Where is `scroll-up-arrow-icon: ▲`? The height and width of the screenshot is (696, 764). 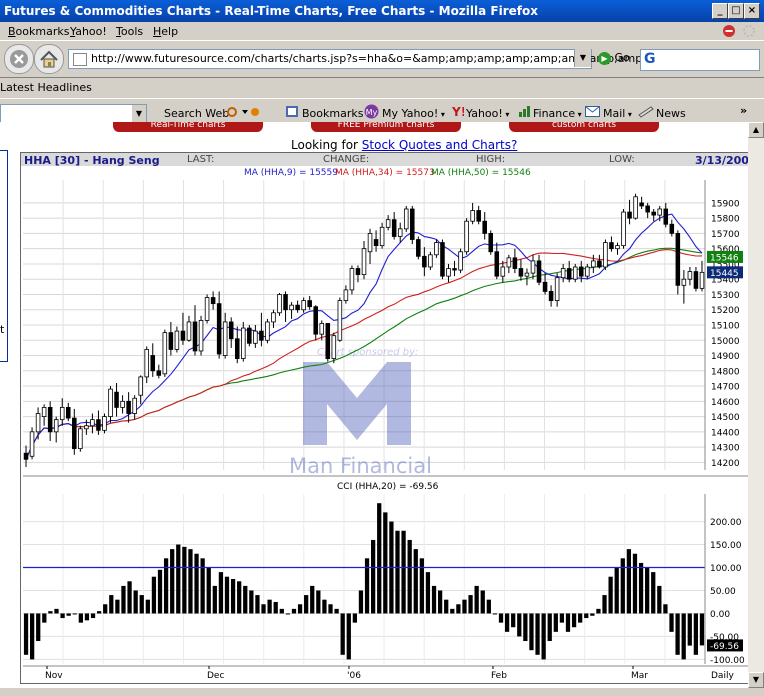 scroll-up-arrow-icon: ▲ is located at coordinates (756, 130).